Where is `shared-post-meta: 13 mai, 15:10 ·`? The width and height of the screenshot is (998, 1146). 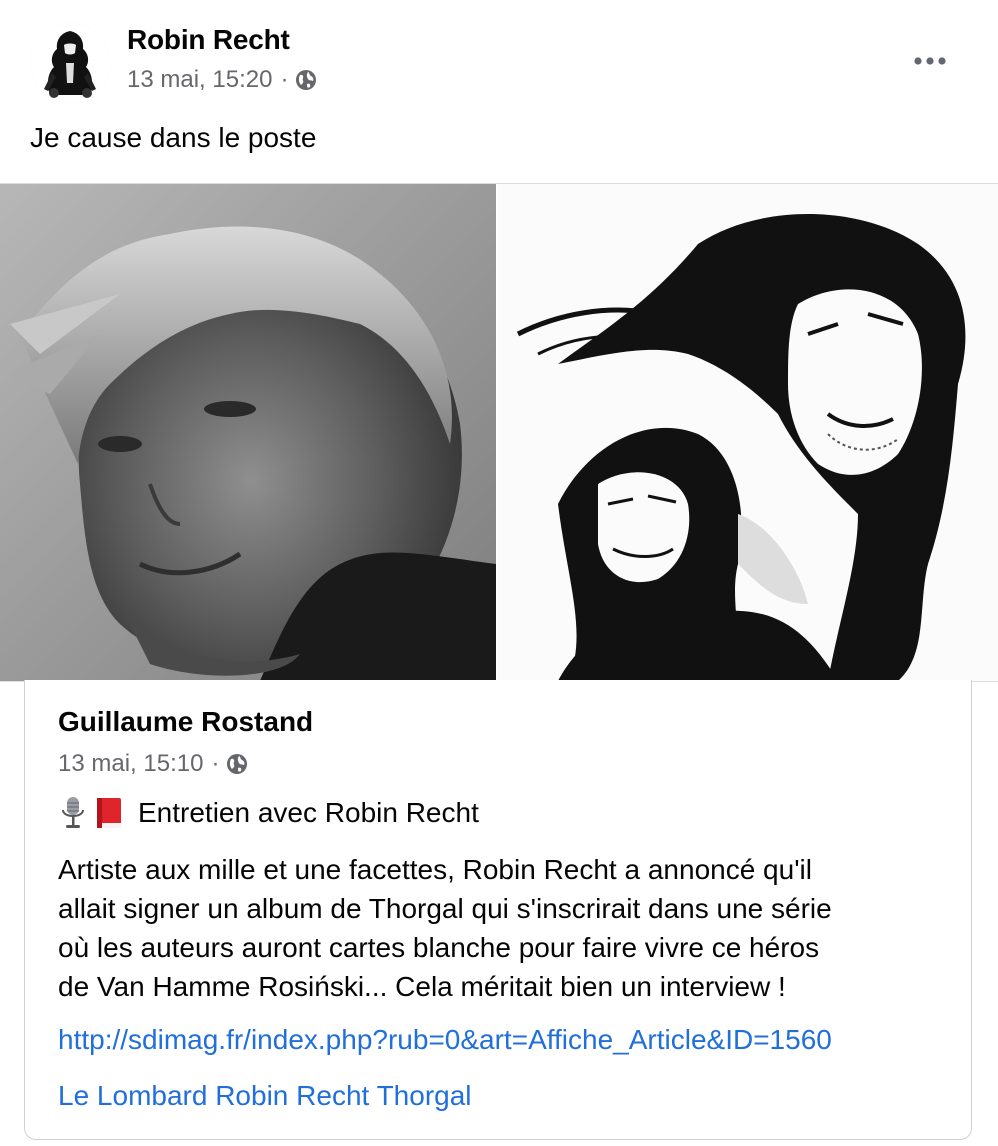 shared-post-meta: 13 mai, 15:10 · is located at coordinates (153, 764).